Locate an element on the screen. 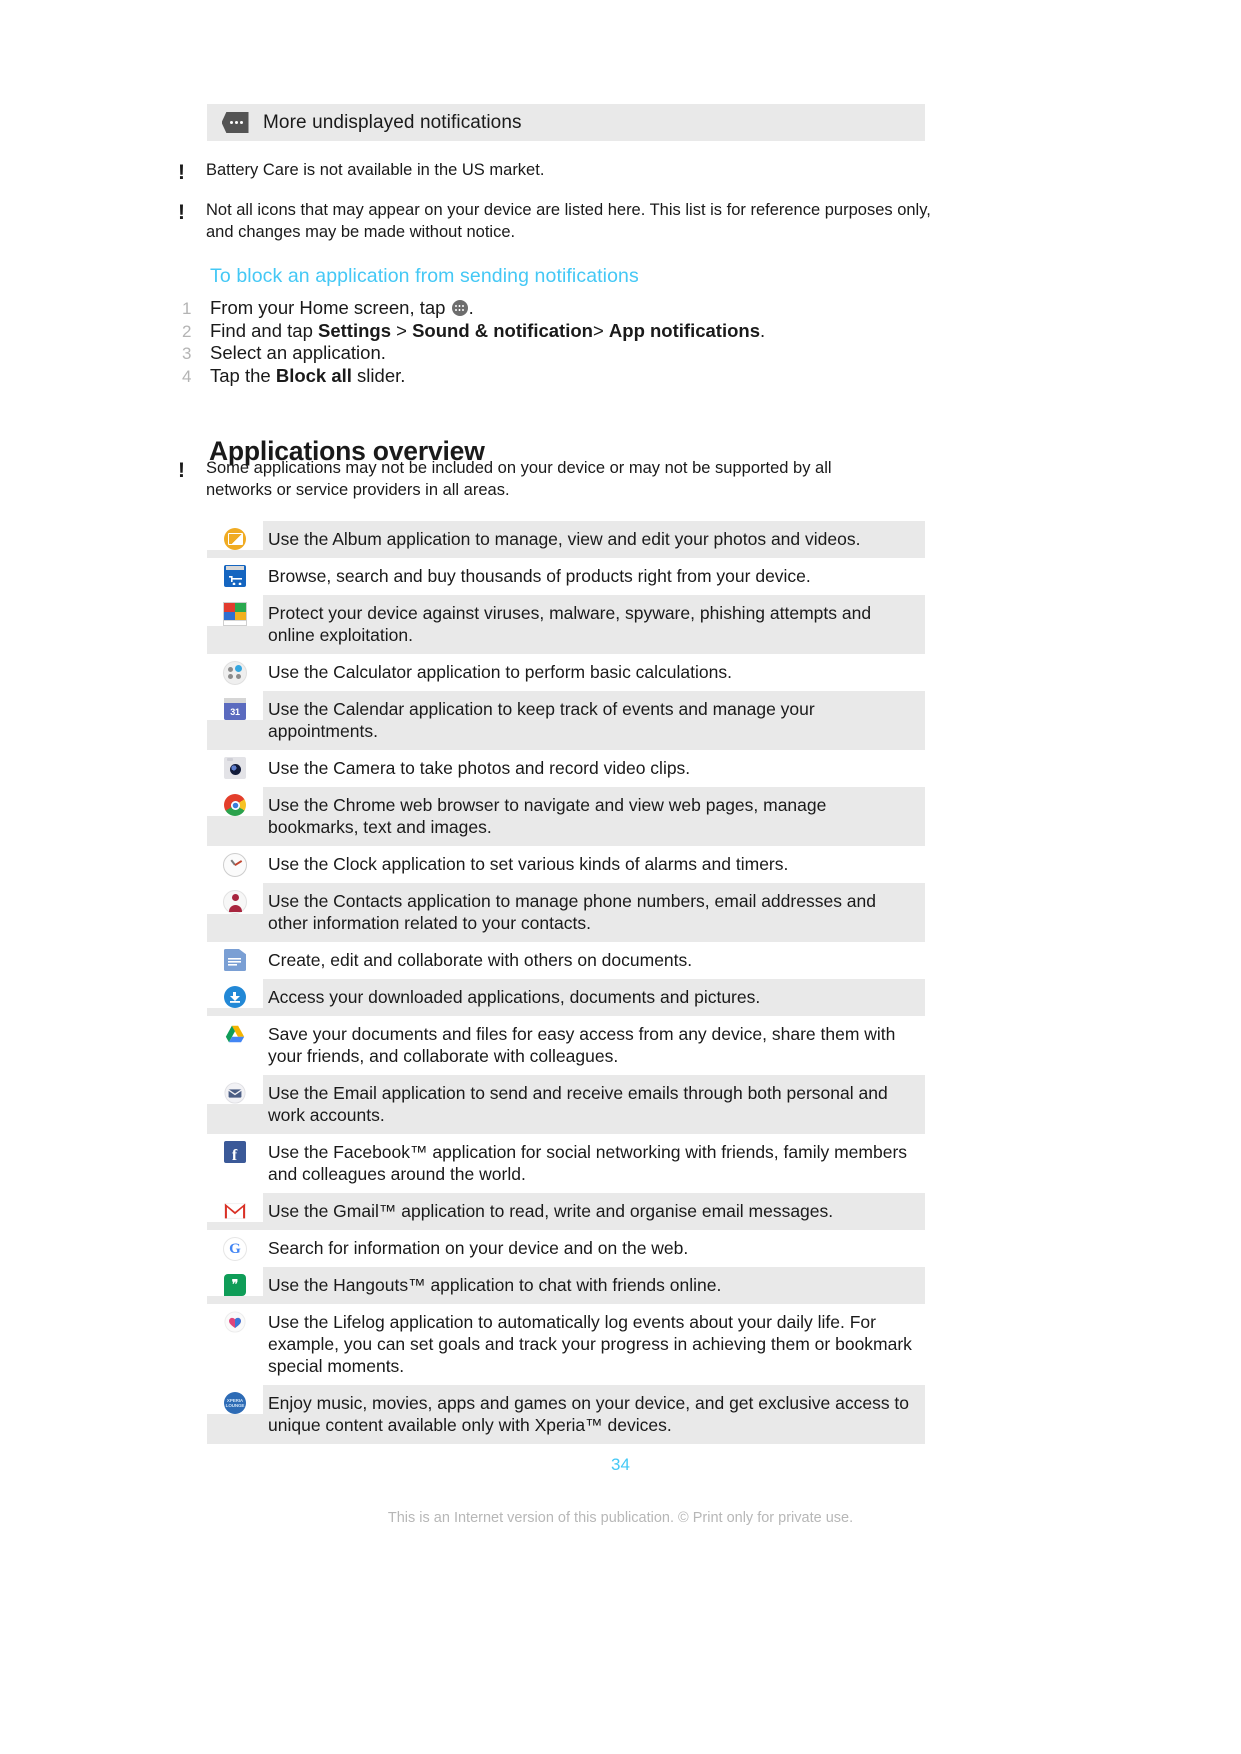 The image size is (1241, 1754). step-text: Select an application. is located at coordinates (298, 353).